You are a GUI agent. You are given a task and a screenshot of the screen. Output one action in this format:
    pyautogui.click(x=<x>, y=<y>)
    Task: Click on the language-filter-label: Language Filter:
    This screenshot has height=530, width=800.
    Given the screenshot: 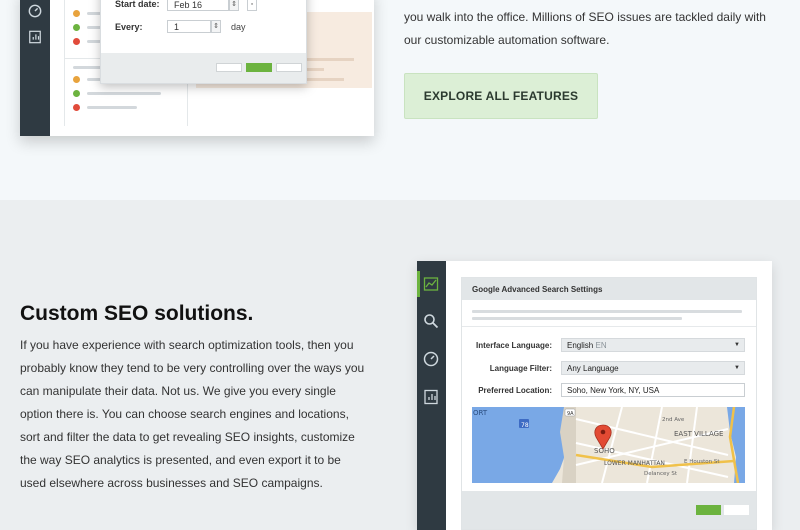 What is the action you would take?
    pyautogui.click(x=520, y=368)
    